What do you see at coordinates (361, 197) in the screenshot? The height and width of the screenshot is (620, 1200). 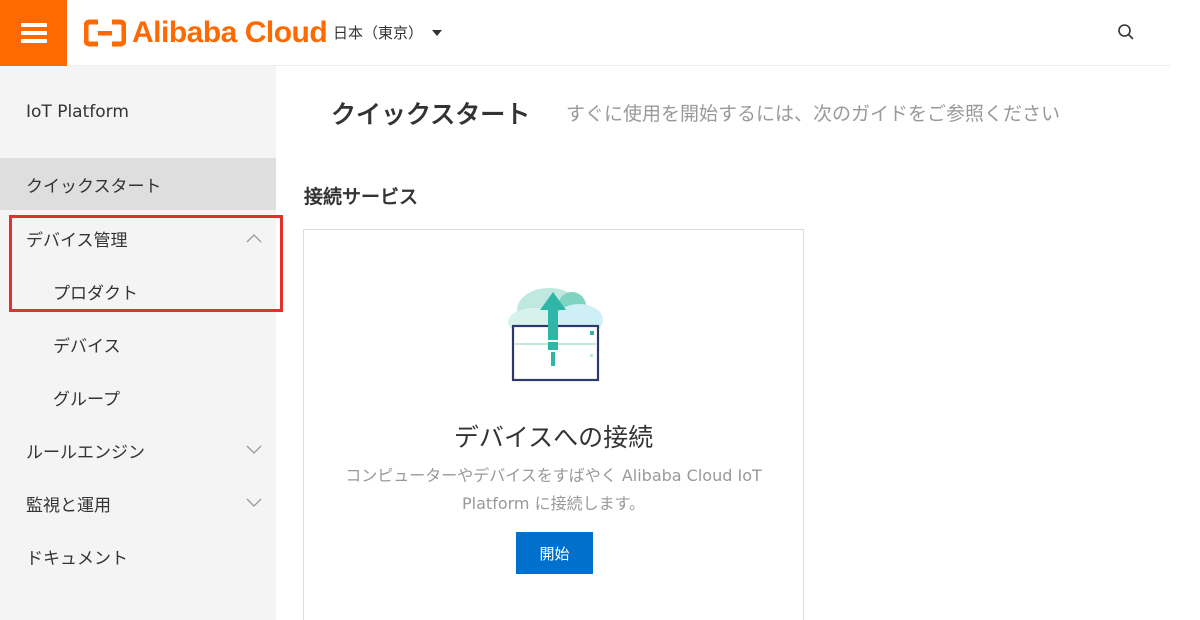 I see `section-title: 接続サービス` at bounding box center [361, 197].